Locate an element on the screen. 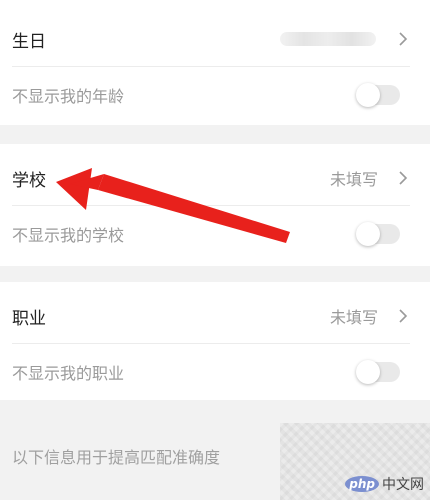 The image size is (430, 500). birthday-row: 生日 is located at coordinates (215, 39).